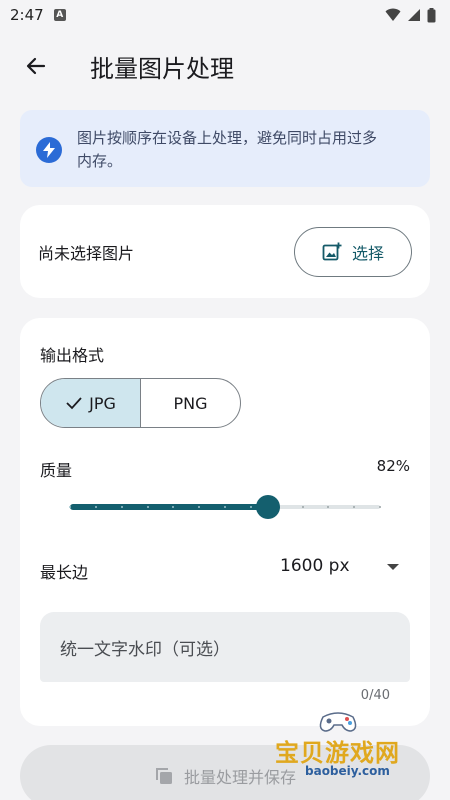 The width and height of the screenshot is (450, 800). Describe the element at coordinates (332, 251) in the screenshot. I see `add-photo-icon` at that location.